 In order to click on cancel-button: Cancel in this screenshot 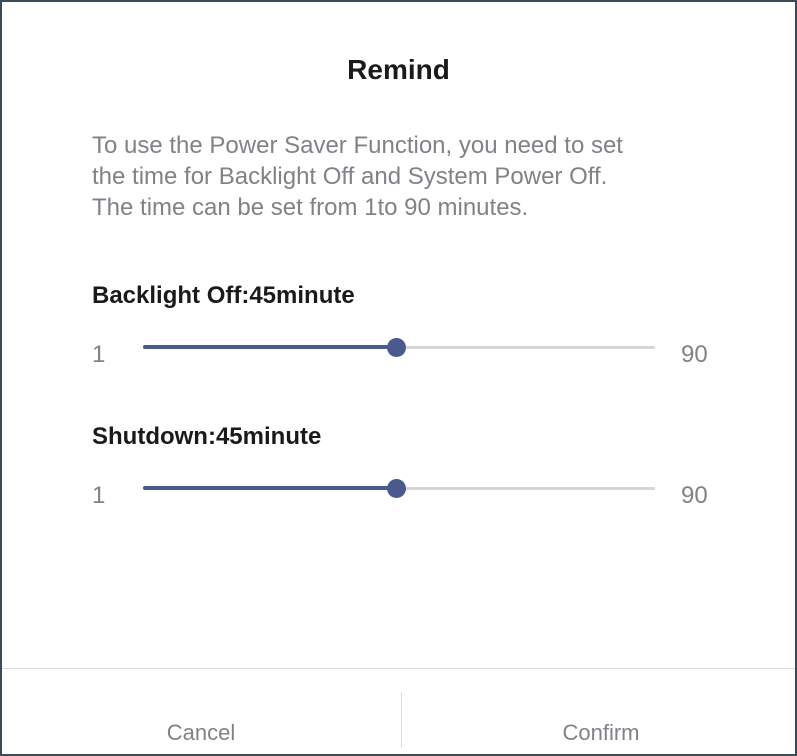, I will do `click(201, 711)`.